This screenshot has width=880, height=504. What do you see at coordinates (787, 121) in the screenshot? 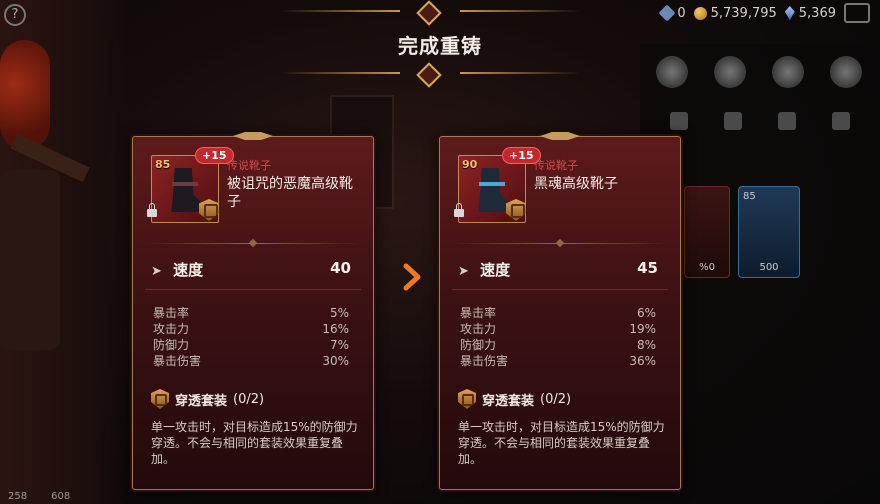
I see `chest-filter-icon` at bounding box center [787, 121].